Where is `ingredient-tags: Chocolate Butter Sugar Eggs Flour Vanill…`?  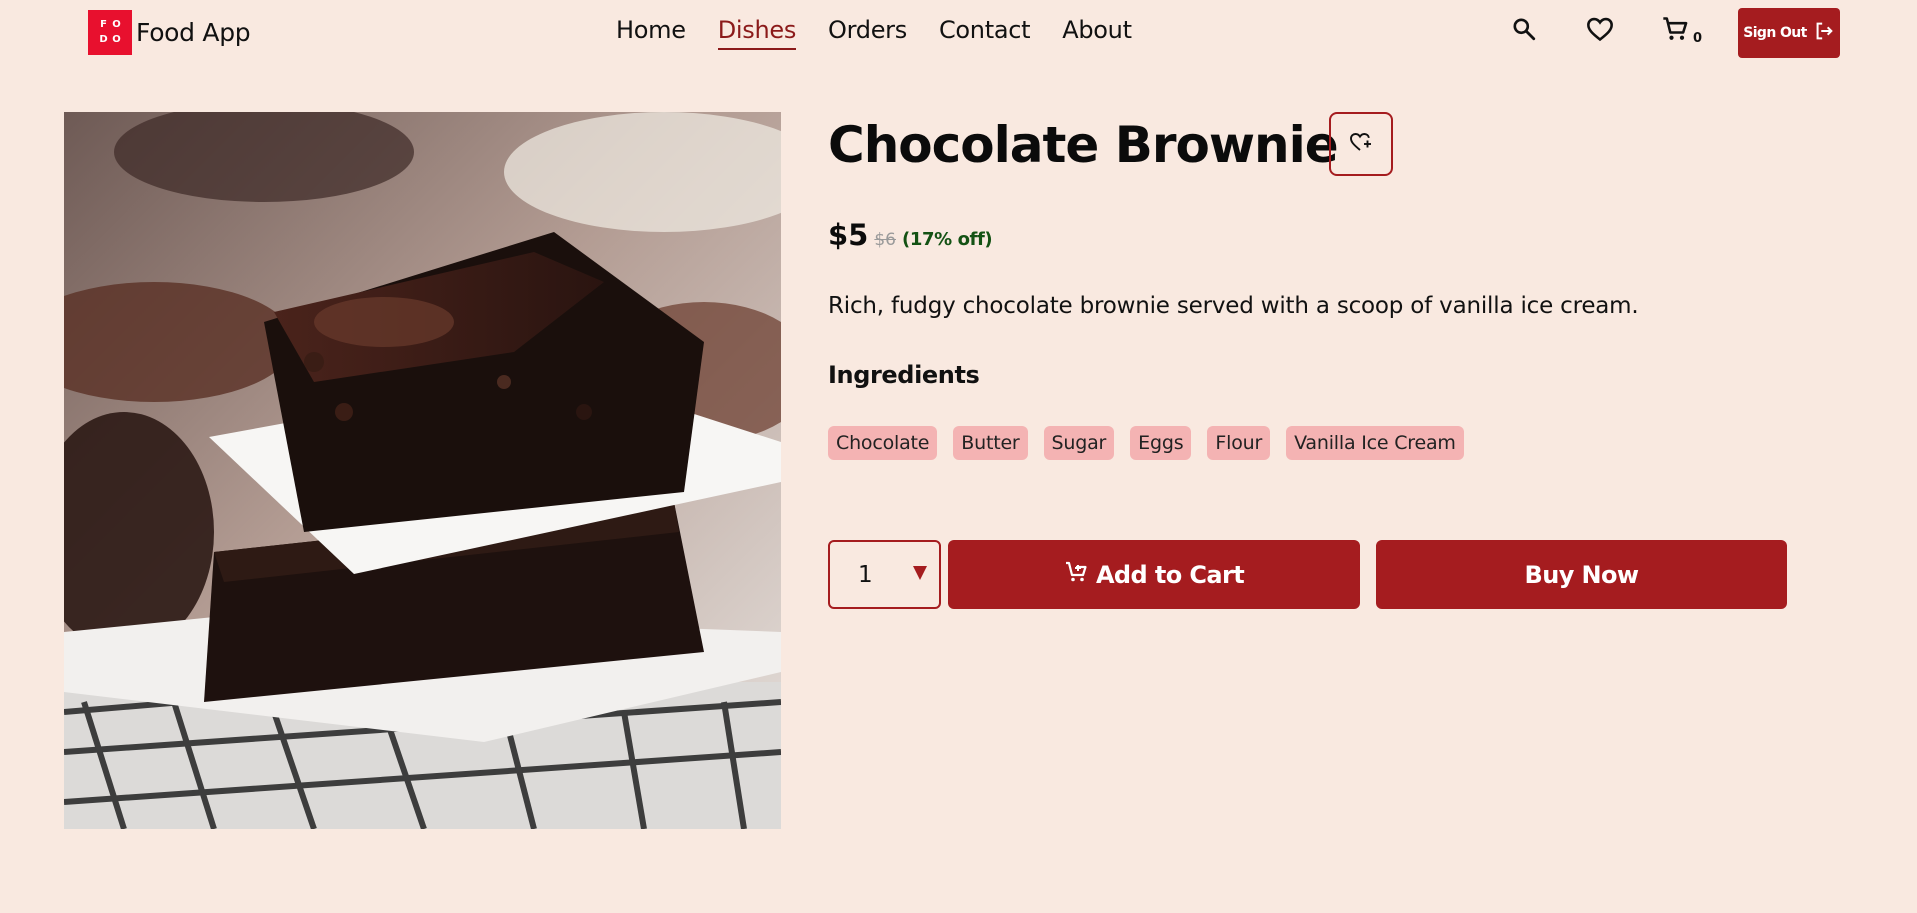 ingredient-tags: Chocolate Butter Sugar Eggs Flour Vanill… is located at coordinates (1146, 443).